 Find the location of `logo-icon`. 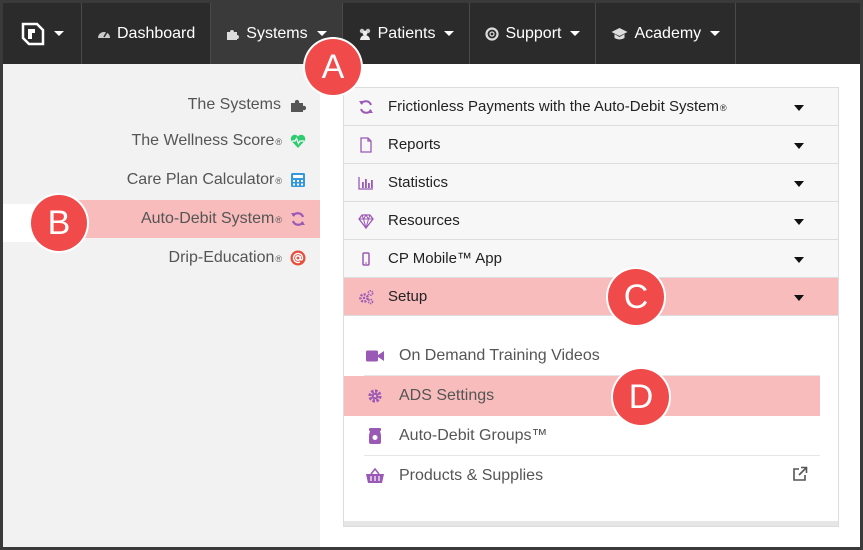

logo-icon is located at coordinates (33, 33).